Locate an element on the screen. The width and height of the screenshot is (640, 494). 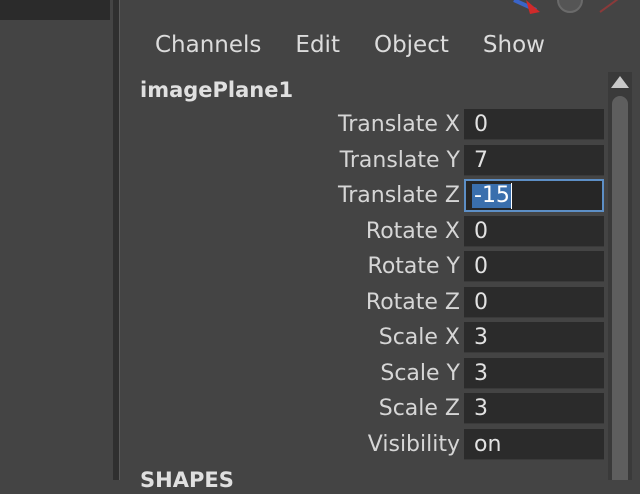
attribute-row-scale-x: Scale X 3 is located at coordinates (452, 337).